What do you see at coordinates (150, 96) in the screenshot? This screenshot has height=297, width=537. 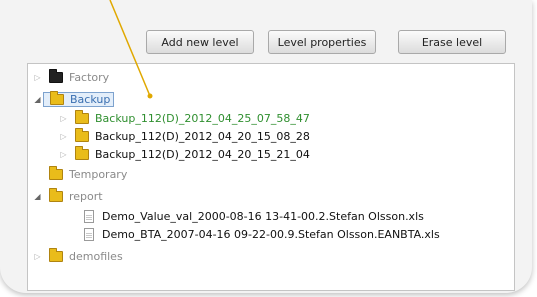 I see `callout-dot` at bounding box center [150, 96].